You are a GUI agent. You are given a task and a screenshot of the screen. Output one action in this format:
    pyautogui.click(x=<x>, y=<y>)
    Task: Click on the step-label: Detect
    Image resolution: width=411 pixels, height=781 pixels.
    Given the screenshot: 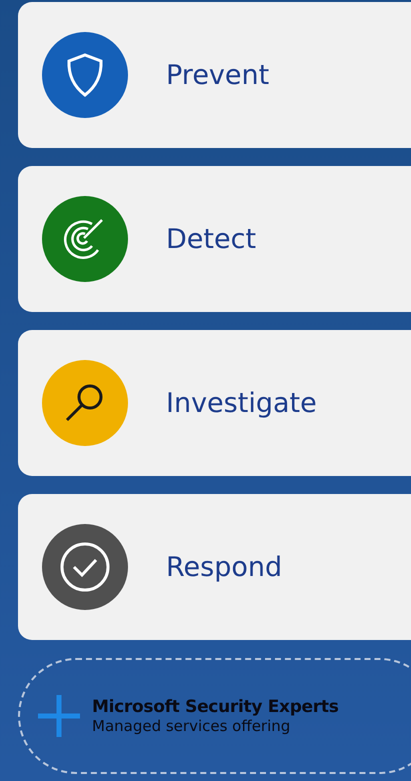 What is the action you would take?
    pyautogui.click(x=211, y=239)
    